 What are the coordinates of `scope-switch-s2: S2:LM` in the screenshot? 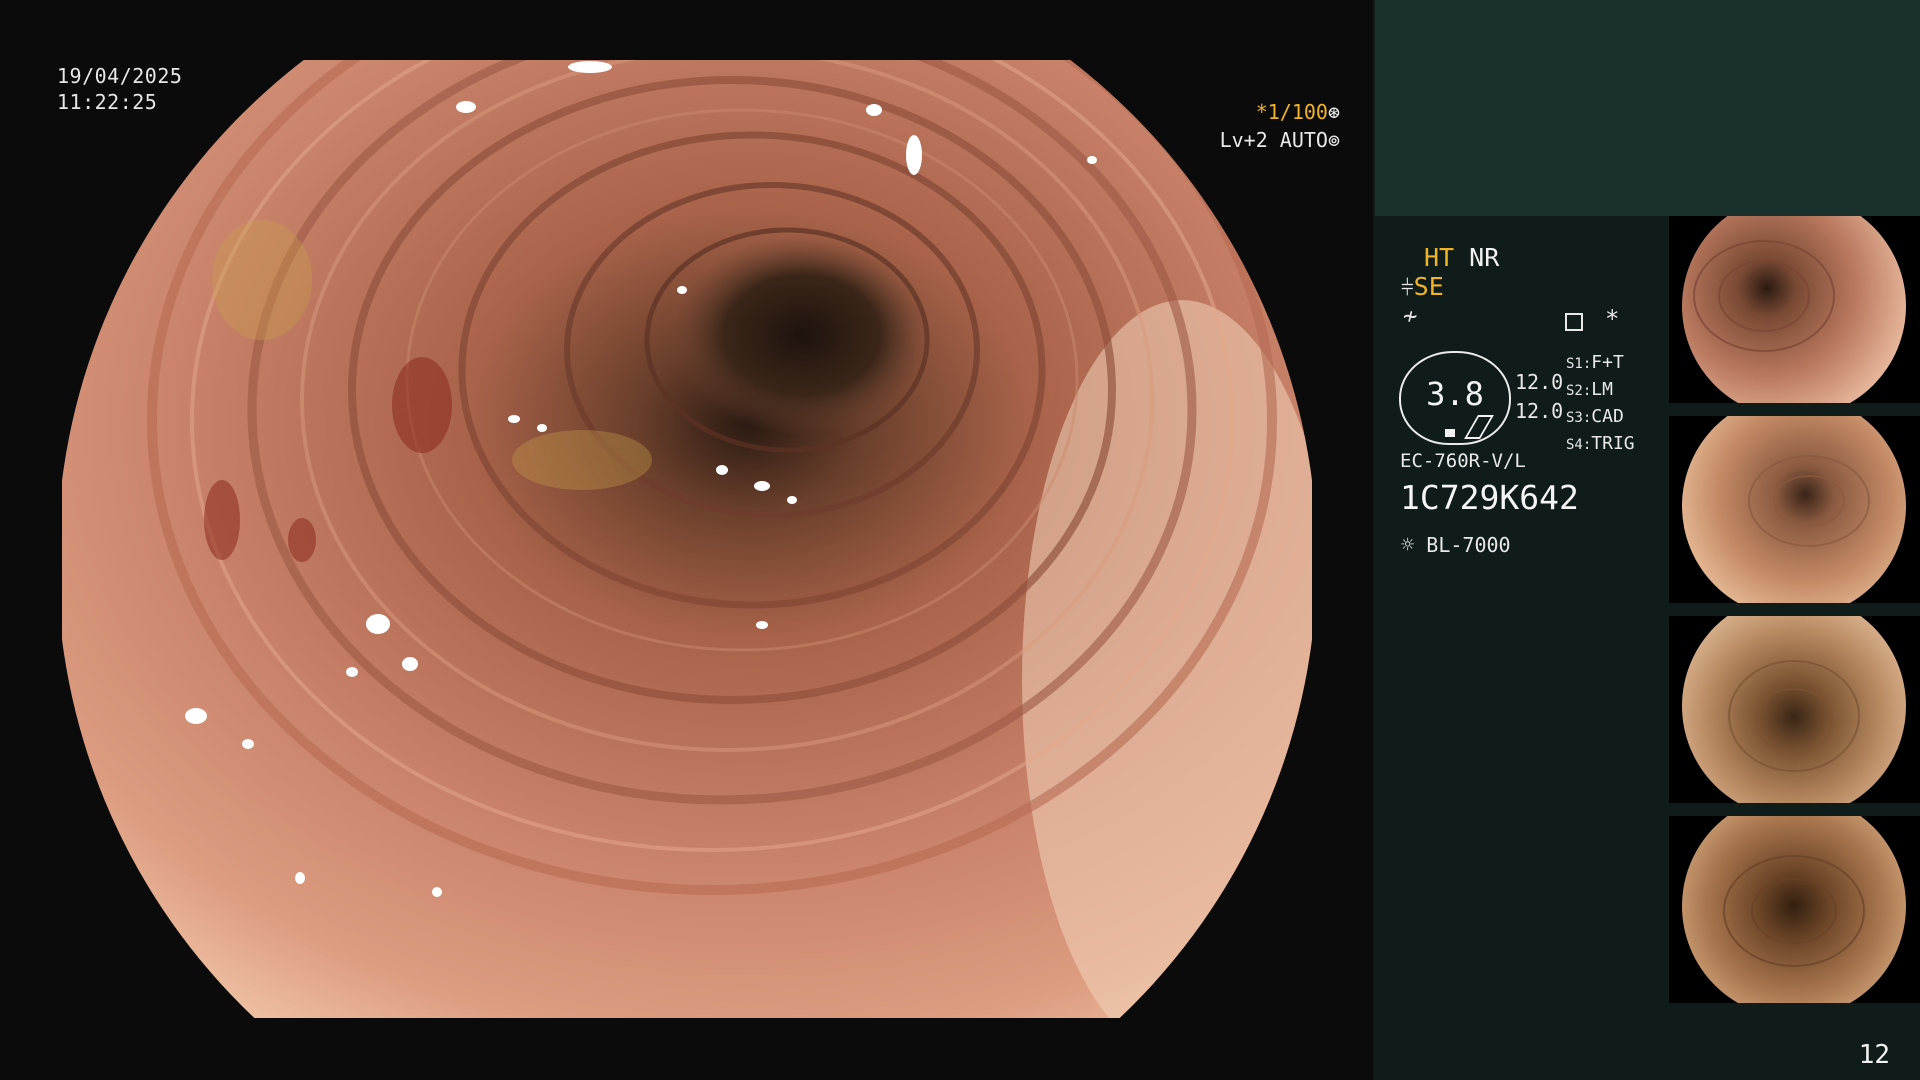 It's located at (1589, 389).